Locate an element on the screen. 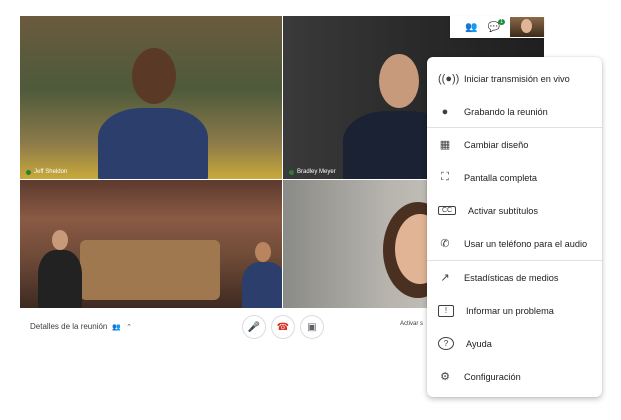  menu-item-media-stats: ↗ Estadísticas de medios is located at coordinates (514, 277).